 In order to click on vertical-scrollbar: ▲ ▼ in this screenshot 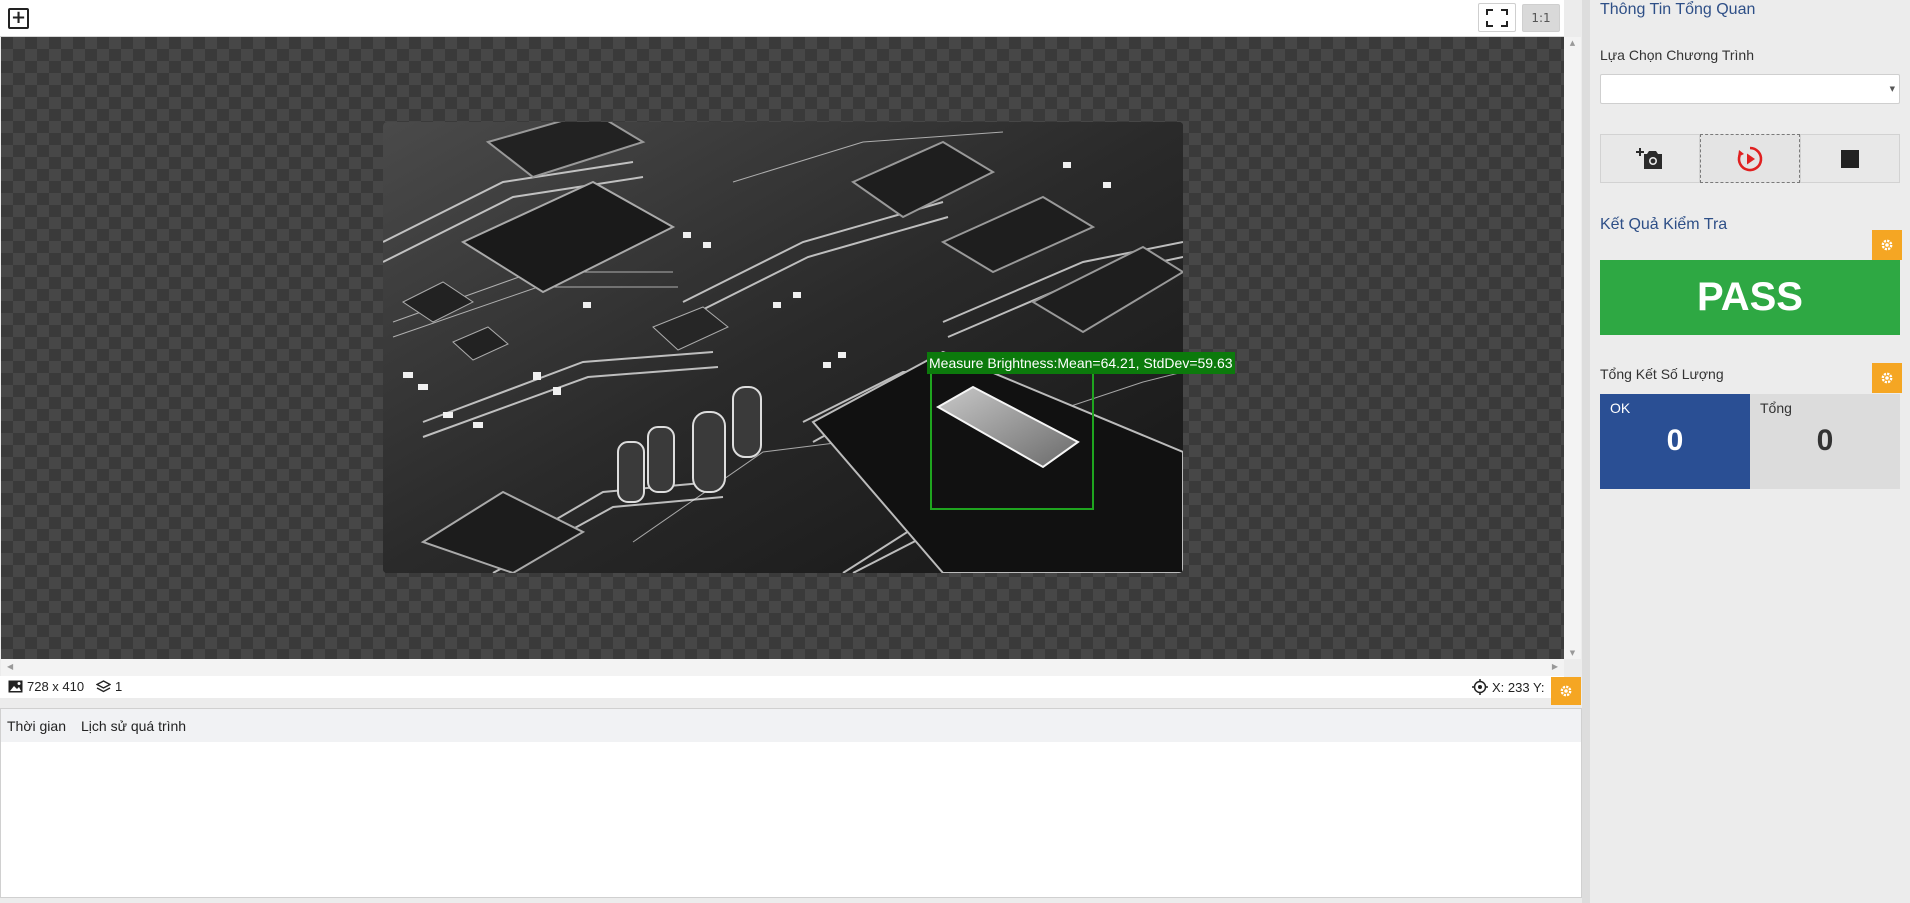, I will do `click(1572, 348)`.